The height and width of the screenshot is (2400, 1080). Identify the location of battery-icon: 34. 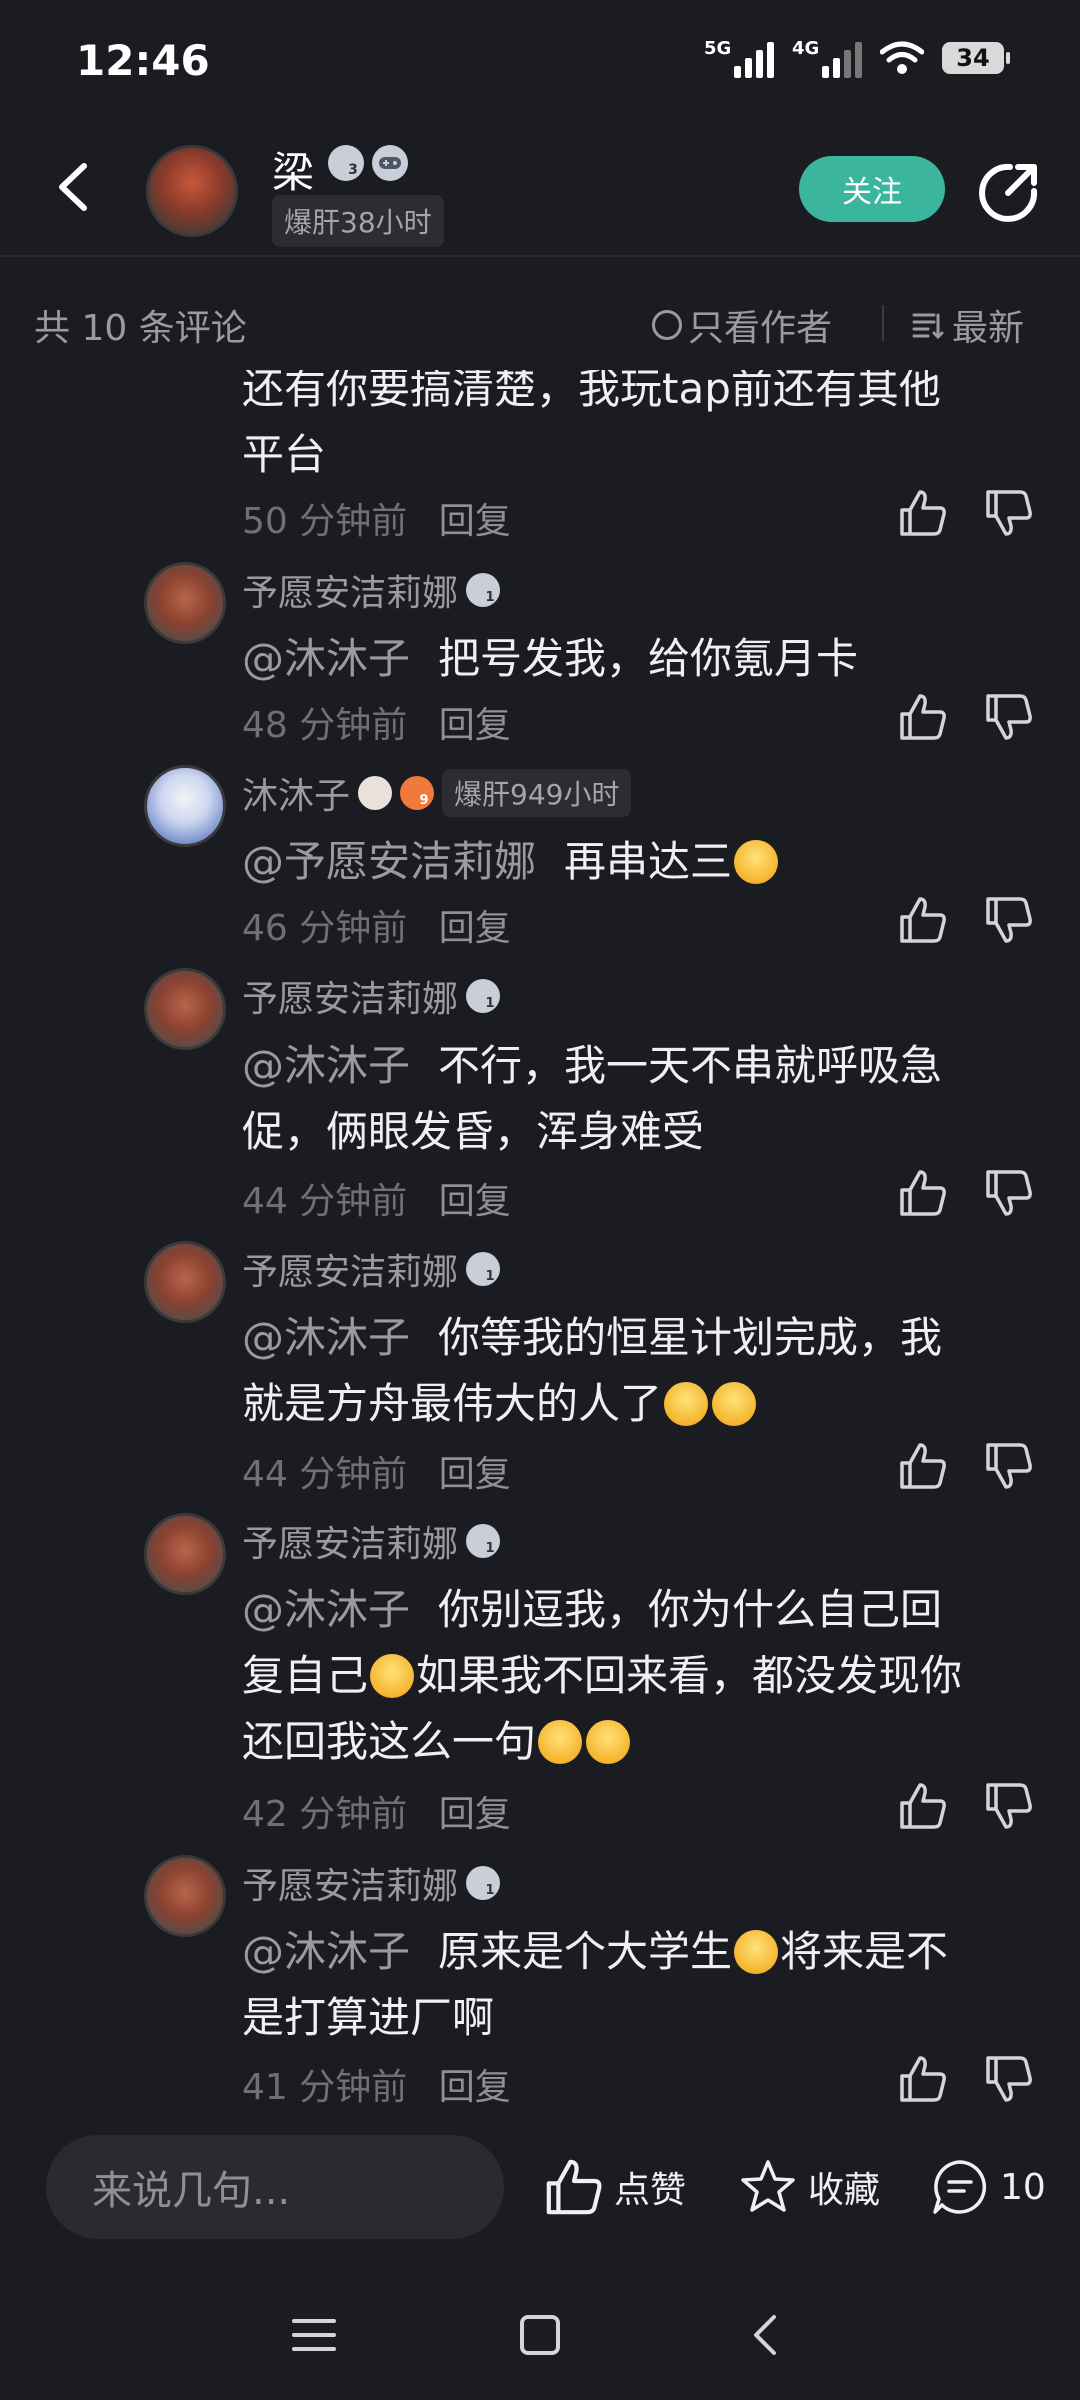
(976, 58).